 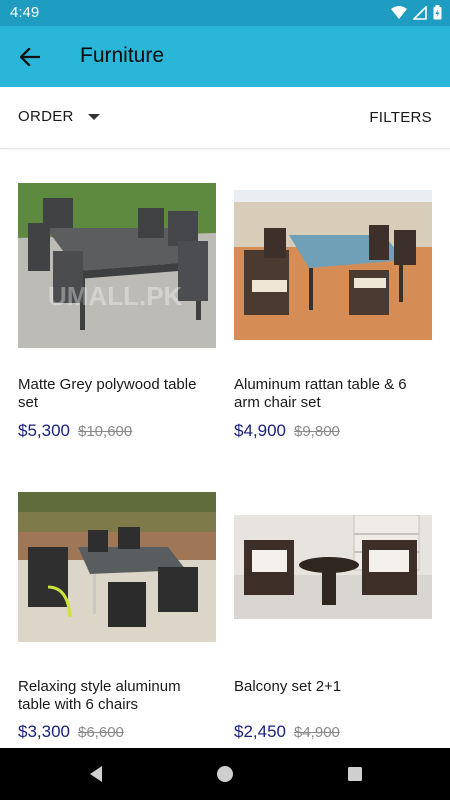 What do you see at coordinates (44, 430) in the screenshot?
I see `product-price: $5,300` at bounding box center [44, 430].